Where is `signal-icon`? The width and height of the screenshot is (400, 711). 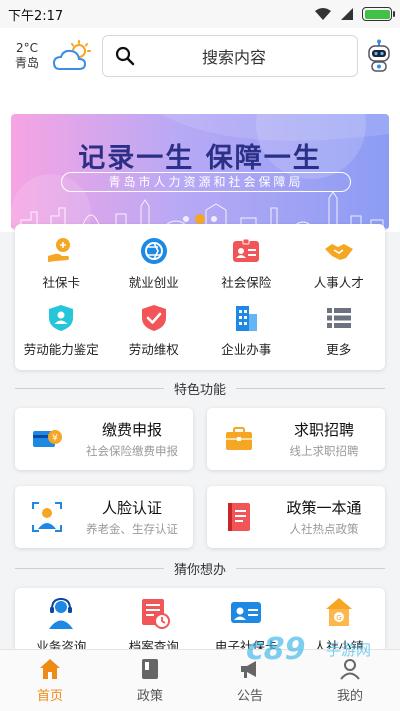 signal-icon is located at coordinates (347, 14).